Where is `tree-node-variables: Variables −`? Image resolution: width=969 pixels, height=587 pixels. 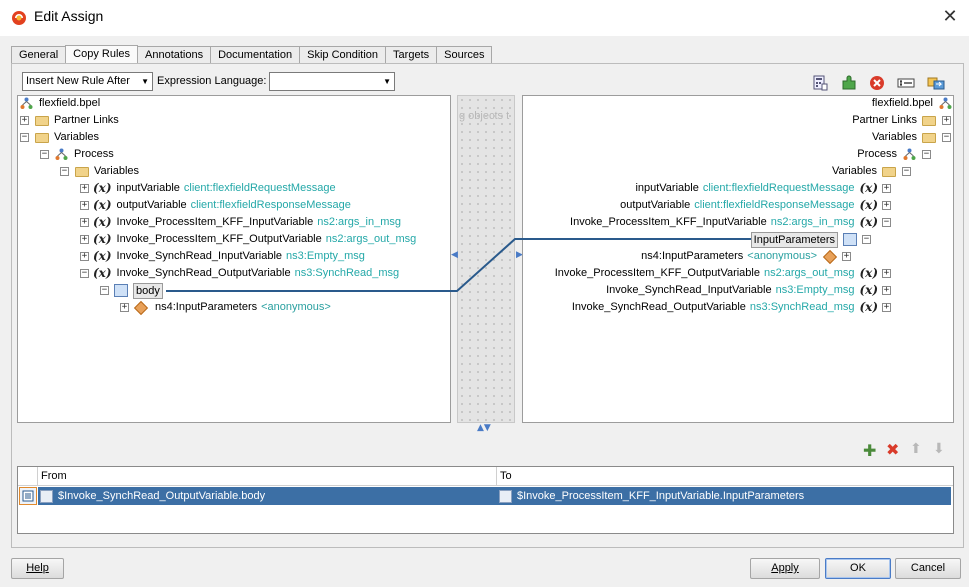 tree-node-variables: Variables − is located at coordinates (911, 137).